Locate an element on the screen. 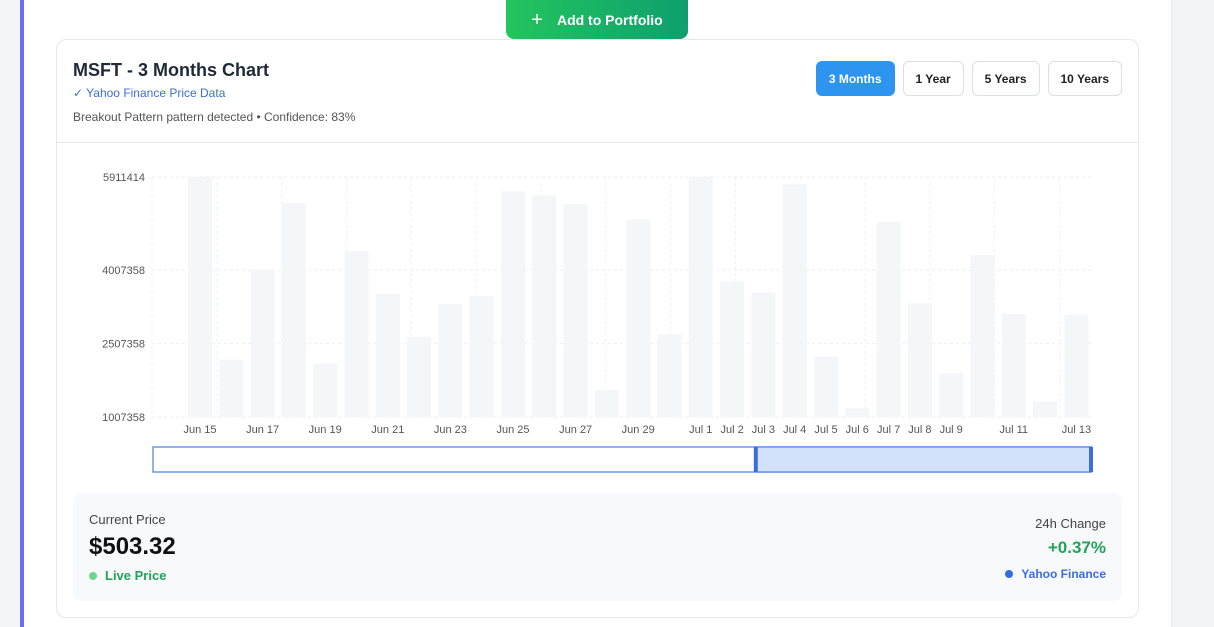  brush-handle-right is located at coordinates (1091, 459).